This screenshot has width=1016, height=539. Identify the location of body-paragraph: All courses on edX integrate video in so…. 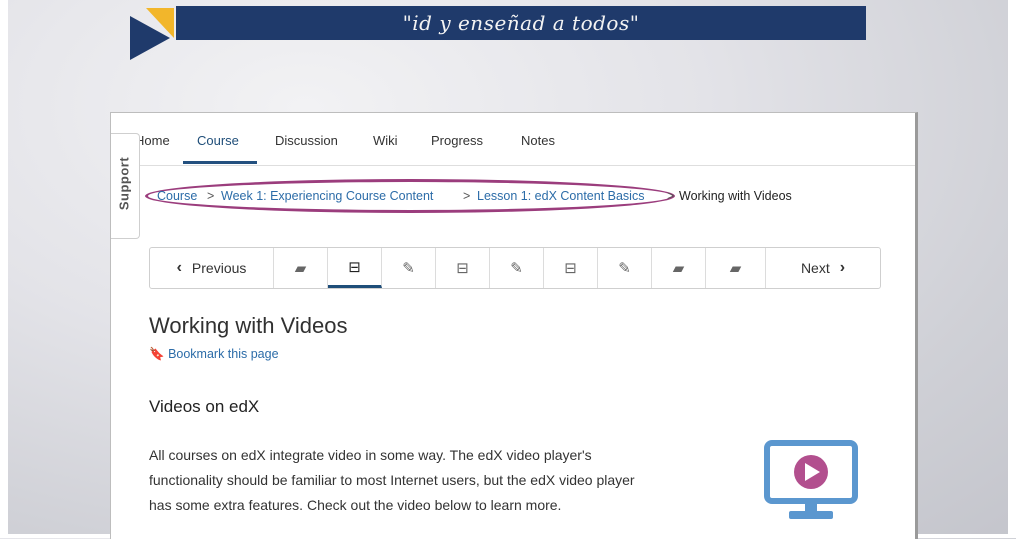
(444, 480).